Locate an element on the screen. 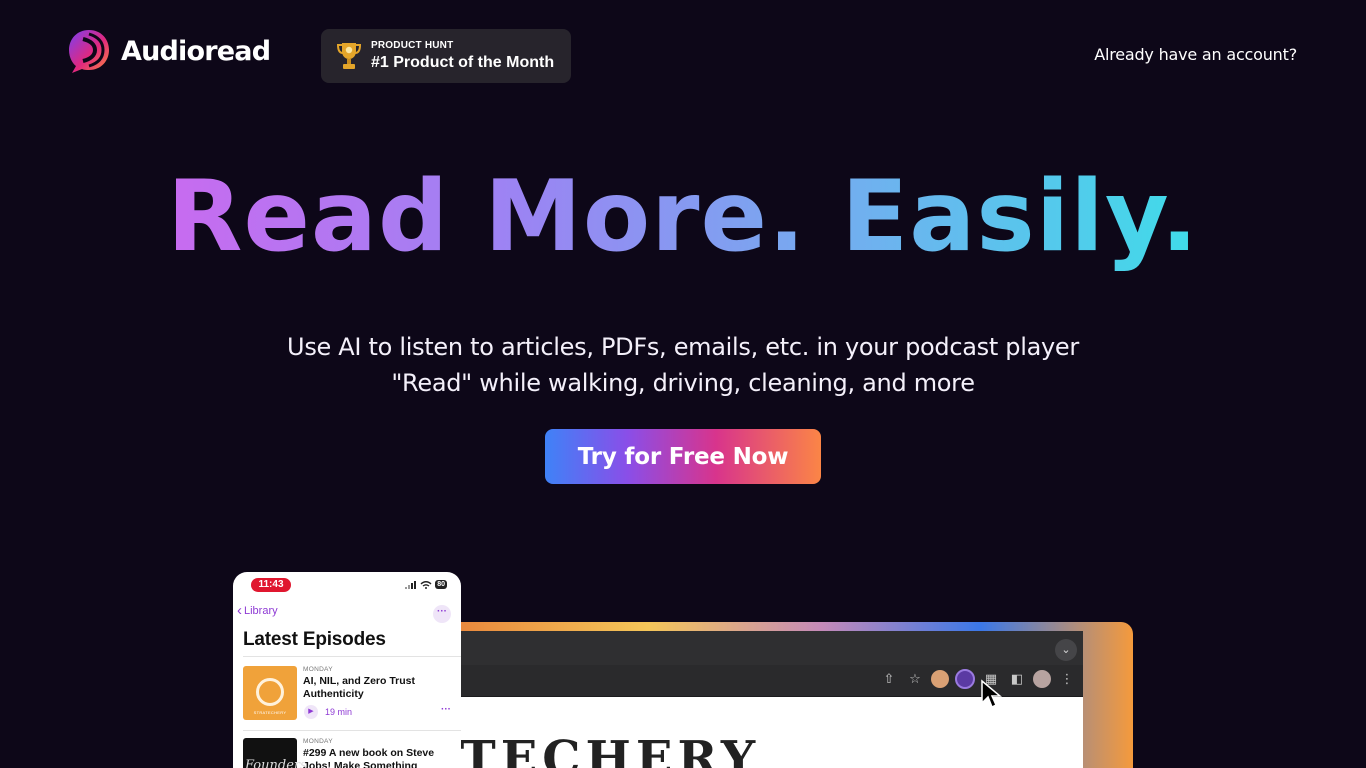  episode-artwork: STRATECHERY is located at coordinates (270, 693).